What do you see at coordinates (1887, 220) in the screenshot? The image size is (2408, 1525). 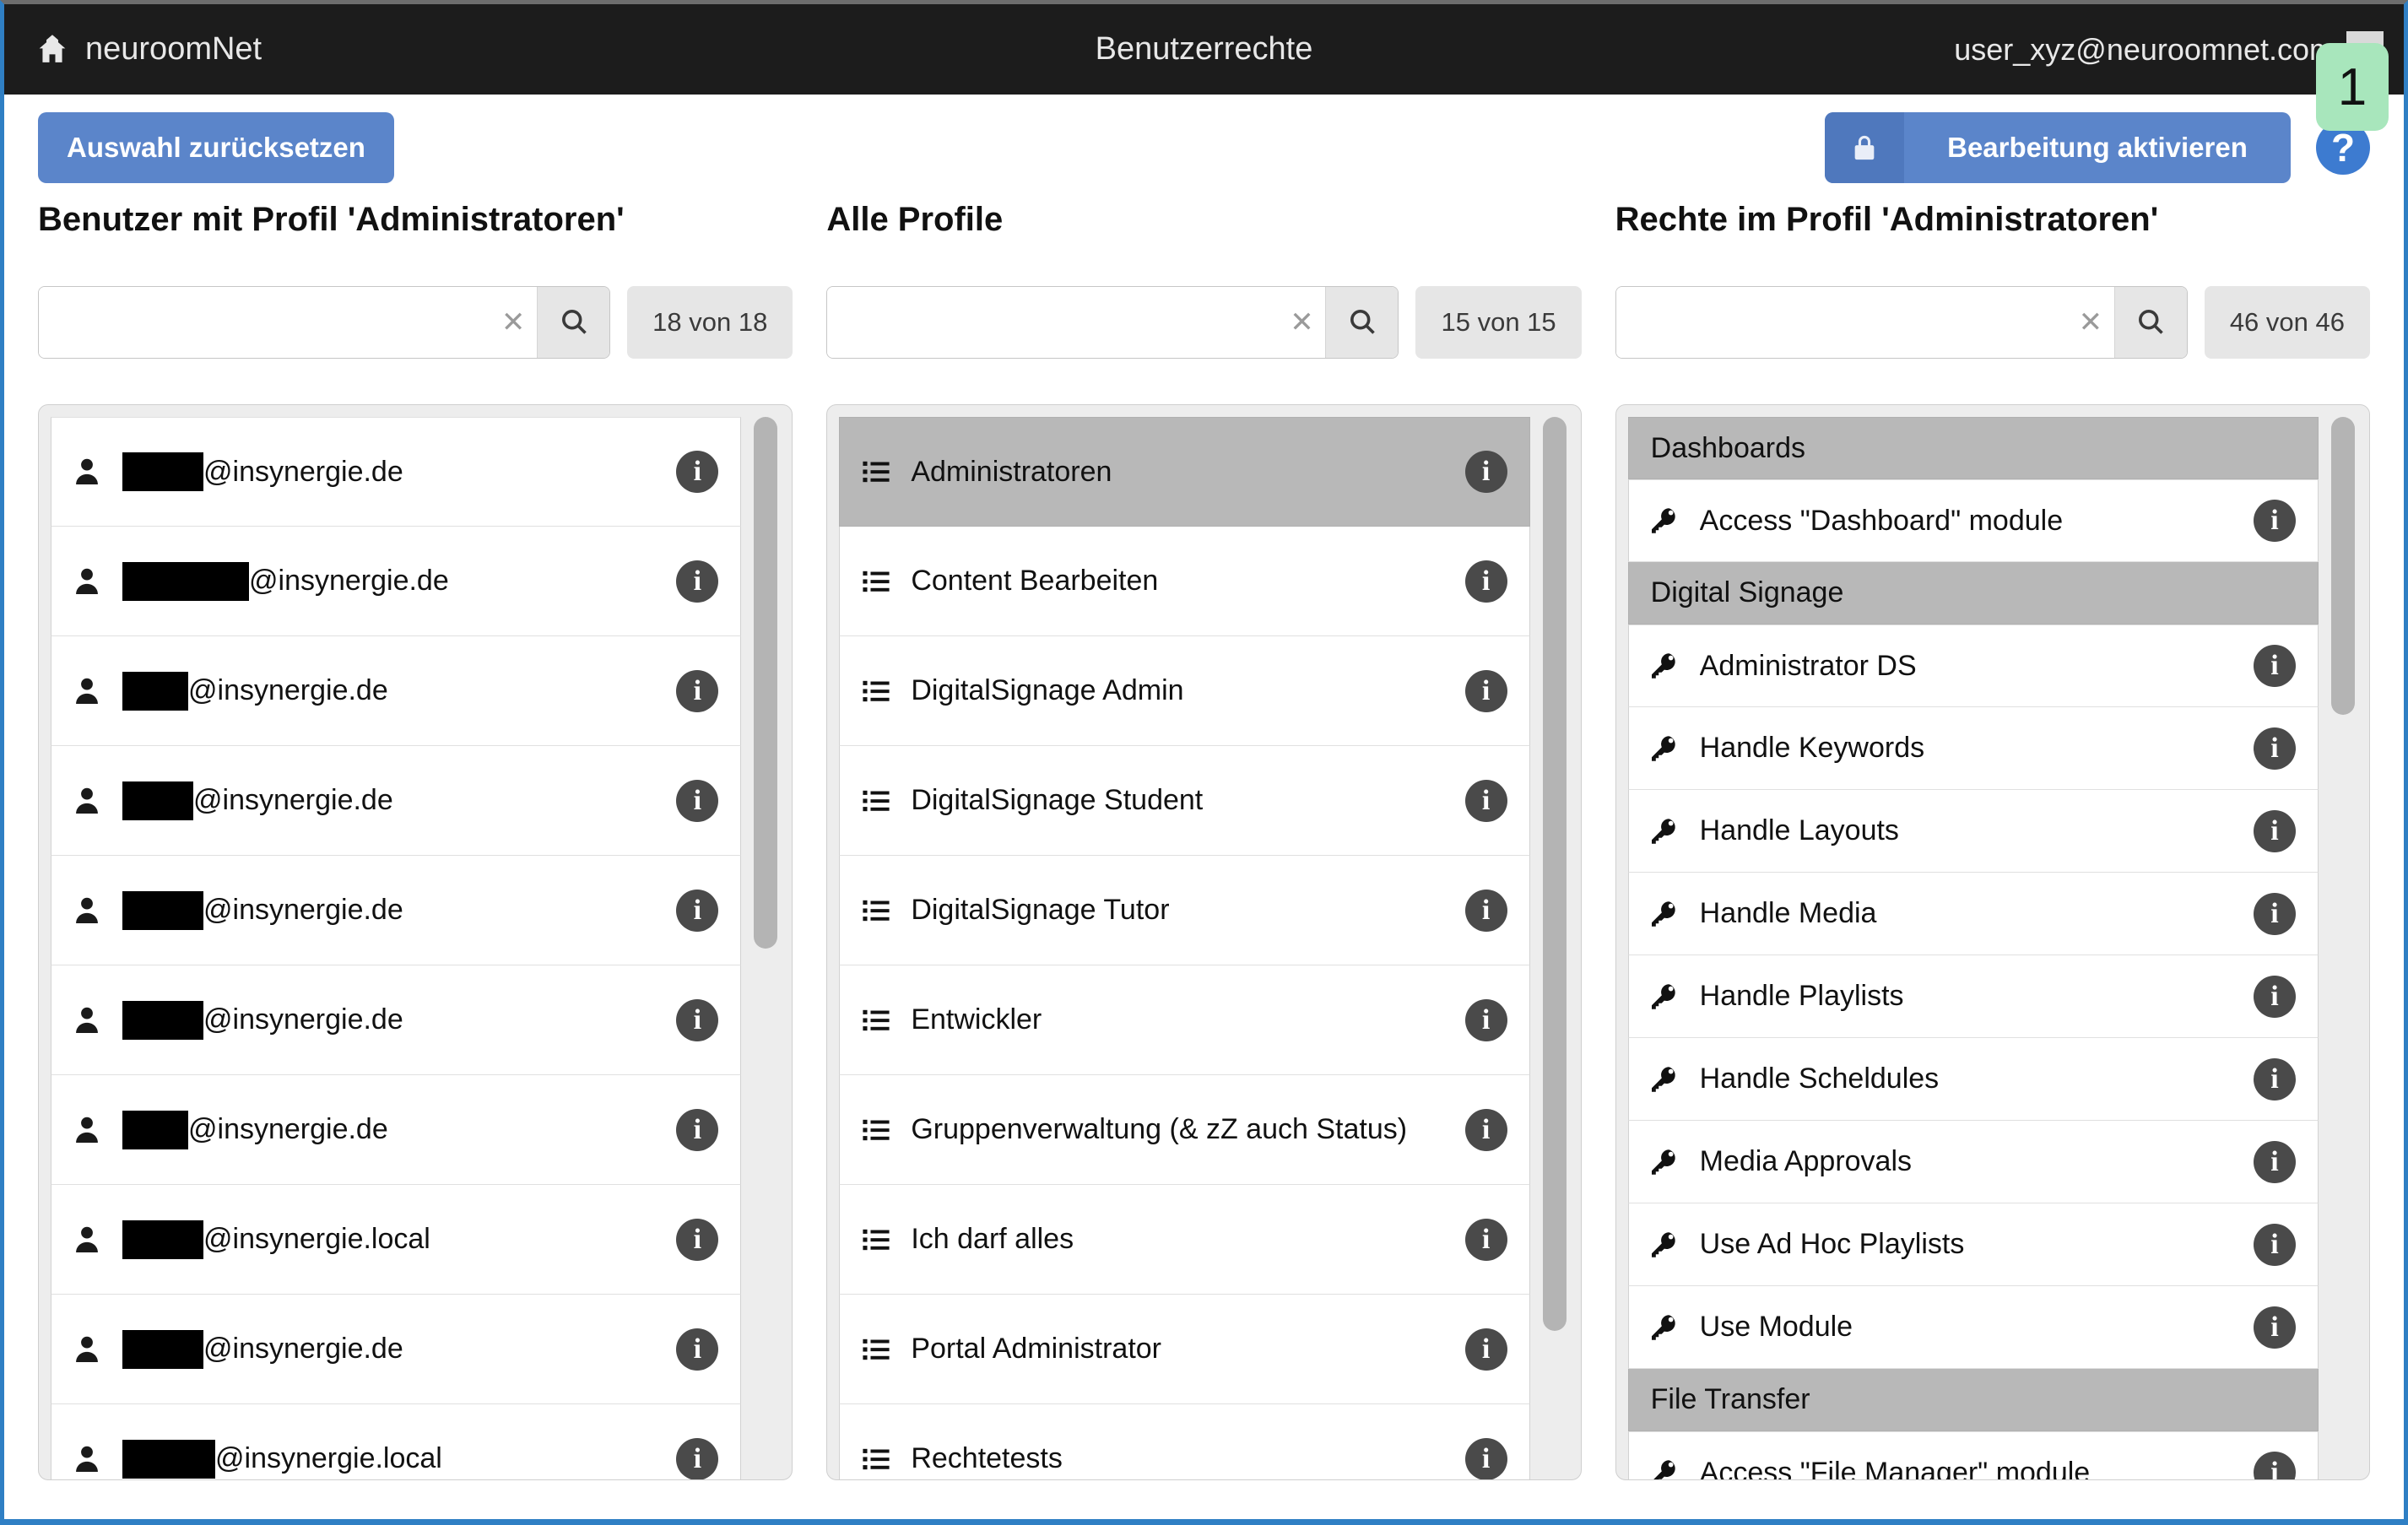 I see `rights-column-title: Rechte im Profil 'Administratoren'` at bounding box center [1887, 220].